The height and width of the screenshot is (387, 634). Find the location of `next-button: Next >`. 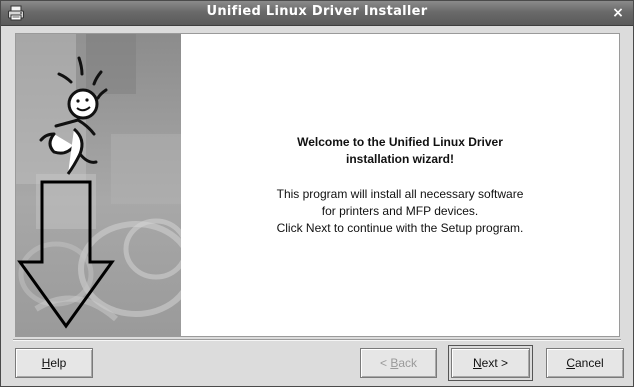

next-button: Next > is located at coordinates (490, 363).